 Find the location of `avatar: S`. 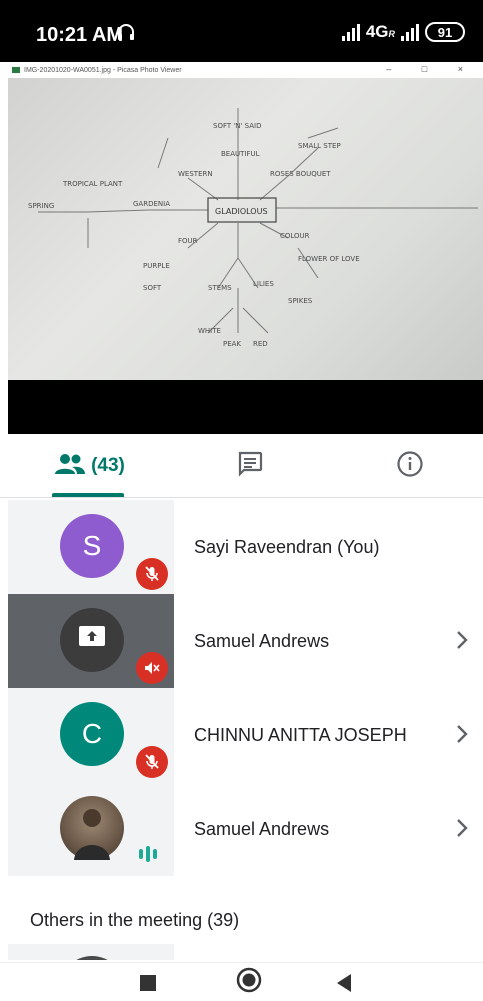

avatar: S is located at coordinates (92, 546).